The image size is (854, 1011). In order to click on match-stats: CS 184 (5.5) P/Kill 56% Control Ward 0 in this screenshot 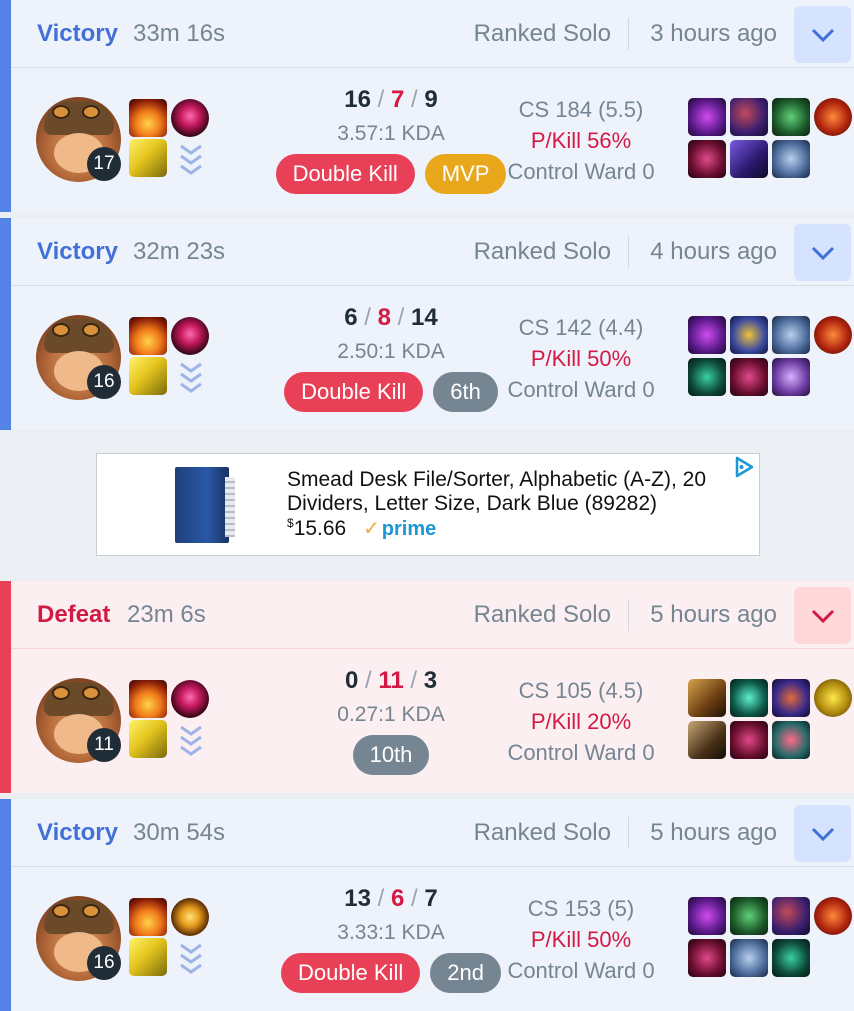, I will do `click(581, 140)`.